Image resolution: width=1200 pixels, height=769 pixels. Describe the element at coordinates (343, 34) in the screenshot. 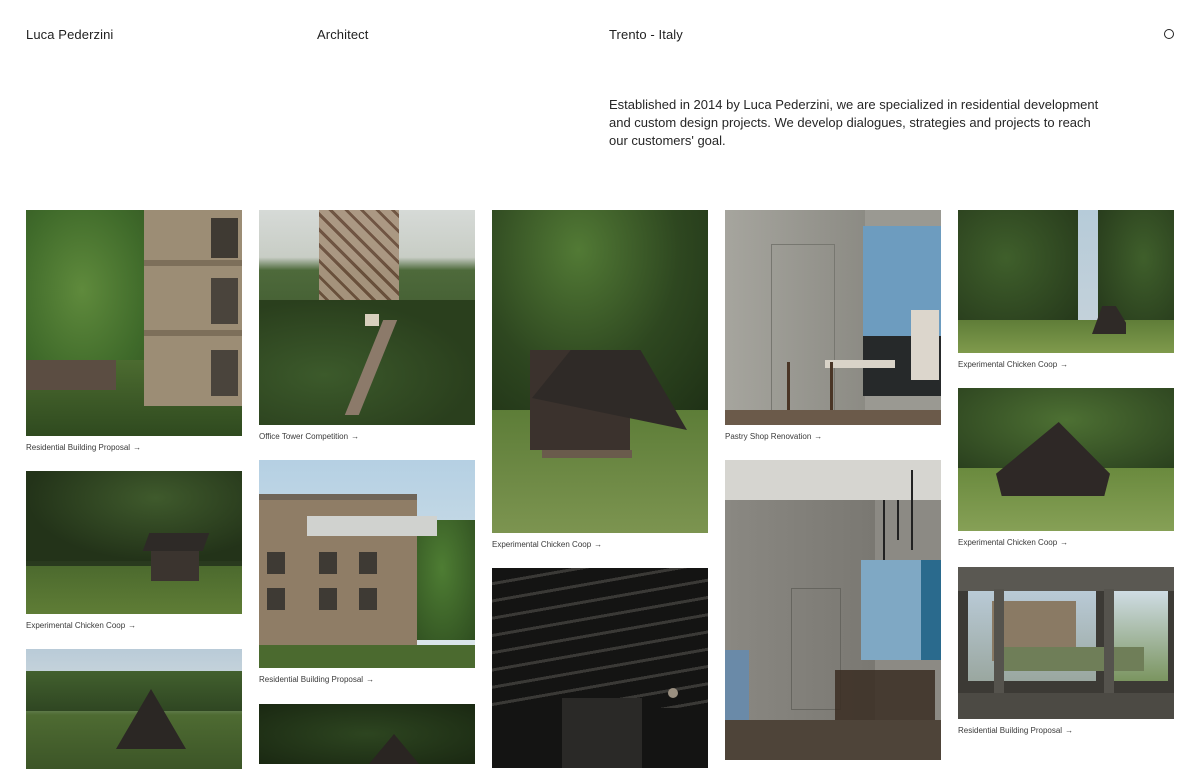

I see `site-role: Architect` at that location.